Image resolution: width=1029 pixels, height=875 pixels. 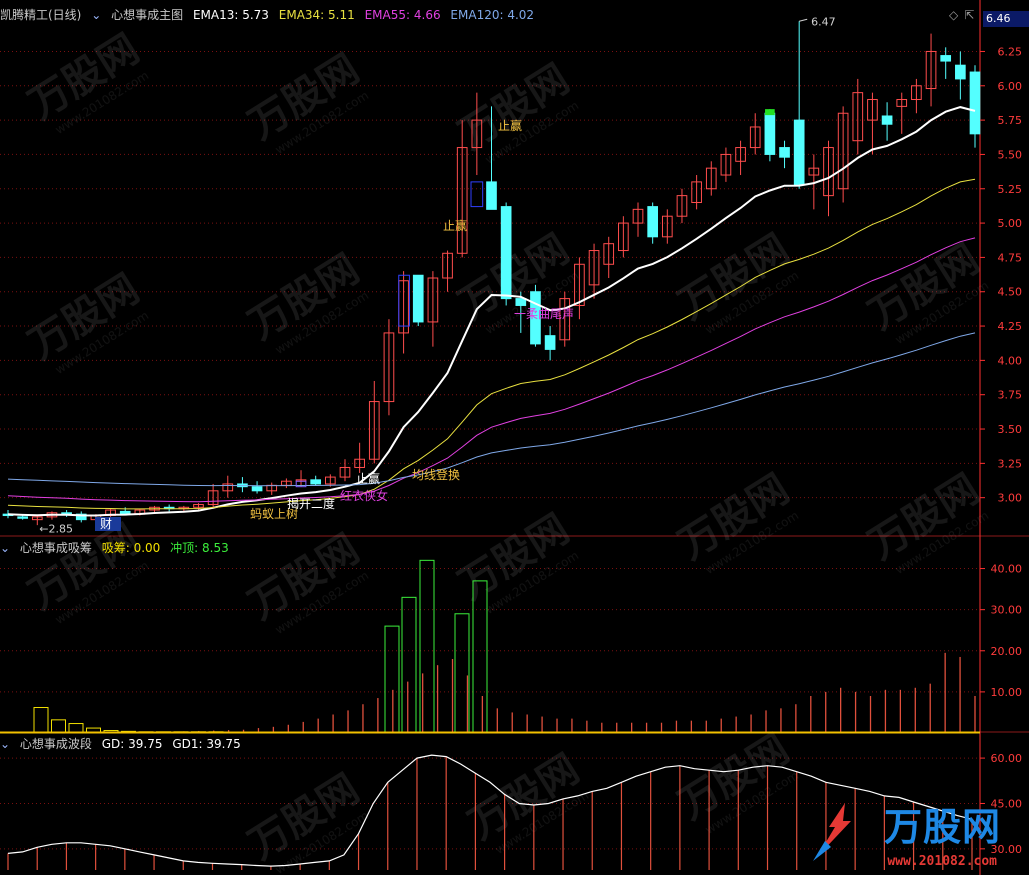 What do you see at coordinates (1010, 154) in the screenshot?
I see `tick-label: 5.50` at bounding box center [1010, 154].